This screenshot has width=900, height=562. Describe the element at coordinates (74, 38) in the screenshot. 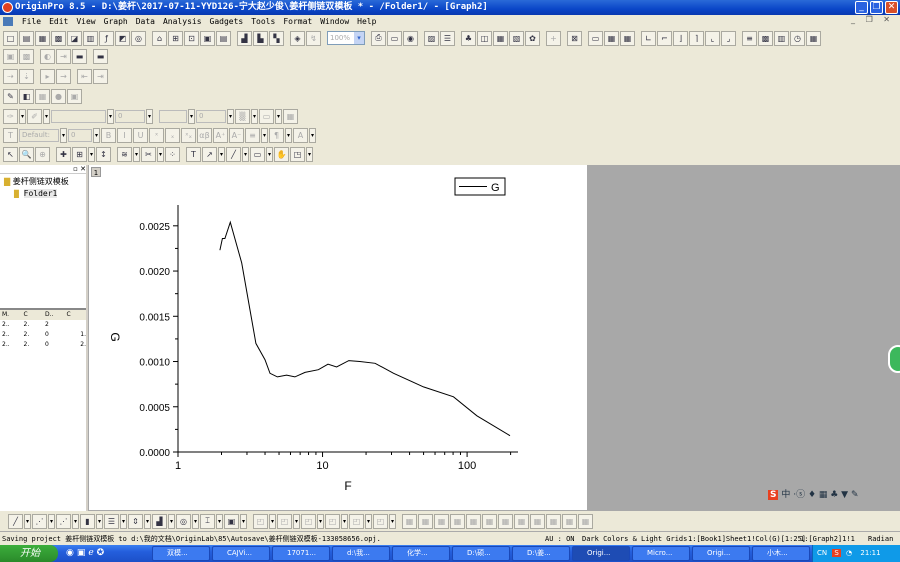

I see `new-graph-icon: ◪` at that location.